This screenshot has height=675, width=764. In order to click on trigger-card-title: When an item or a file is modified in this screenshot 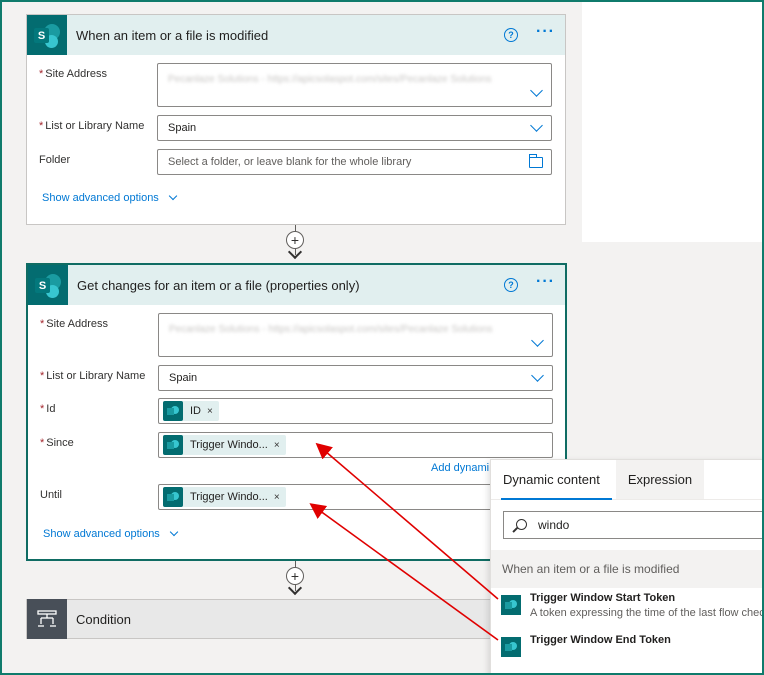, I will do `click(172, 35)`.